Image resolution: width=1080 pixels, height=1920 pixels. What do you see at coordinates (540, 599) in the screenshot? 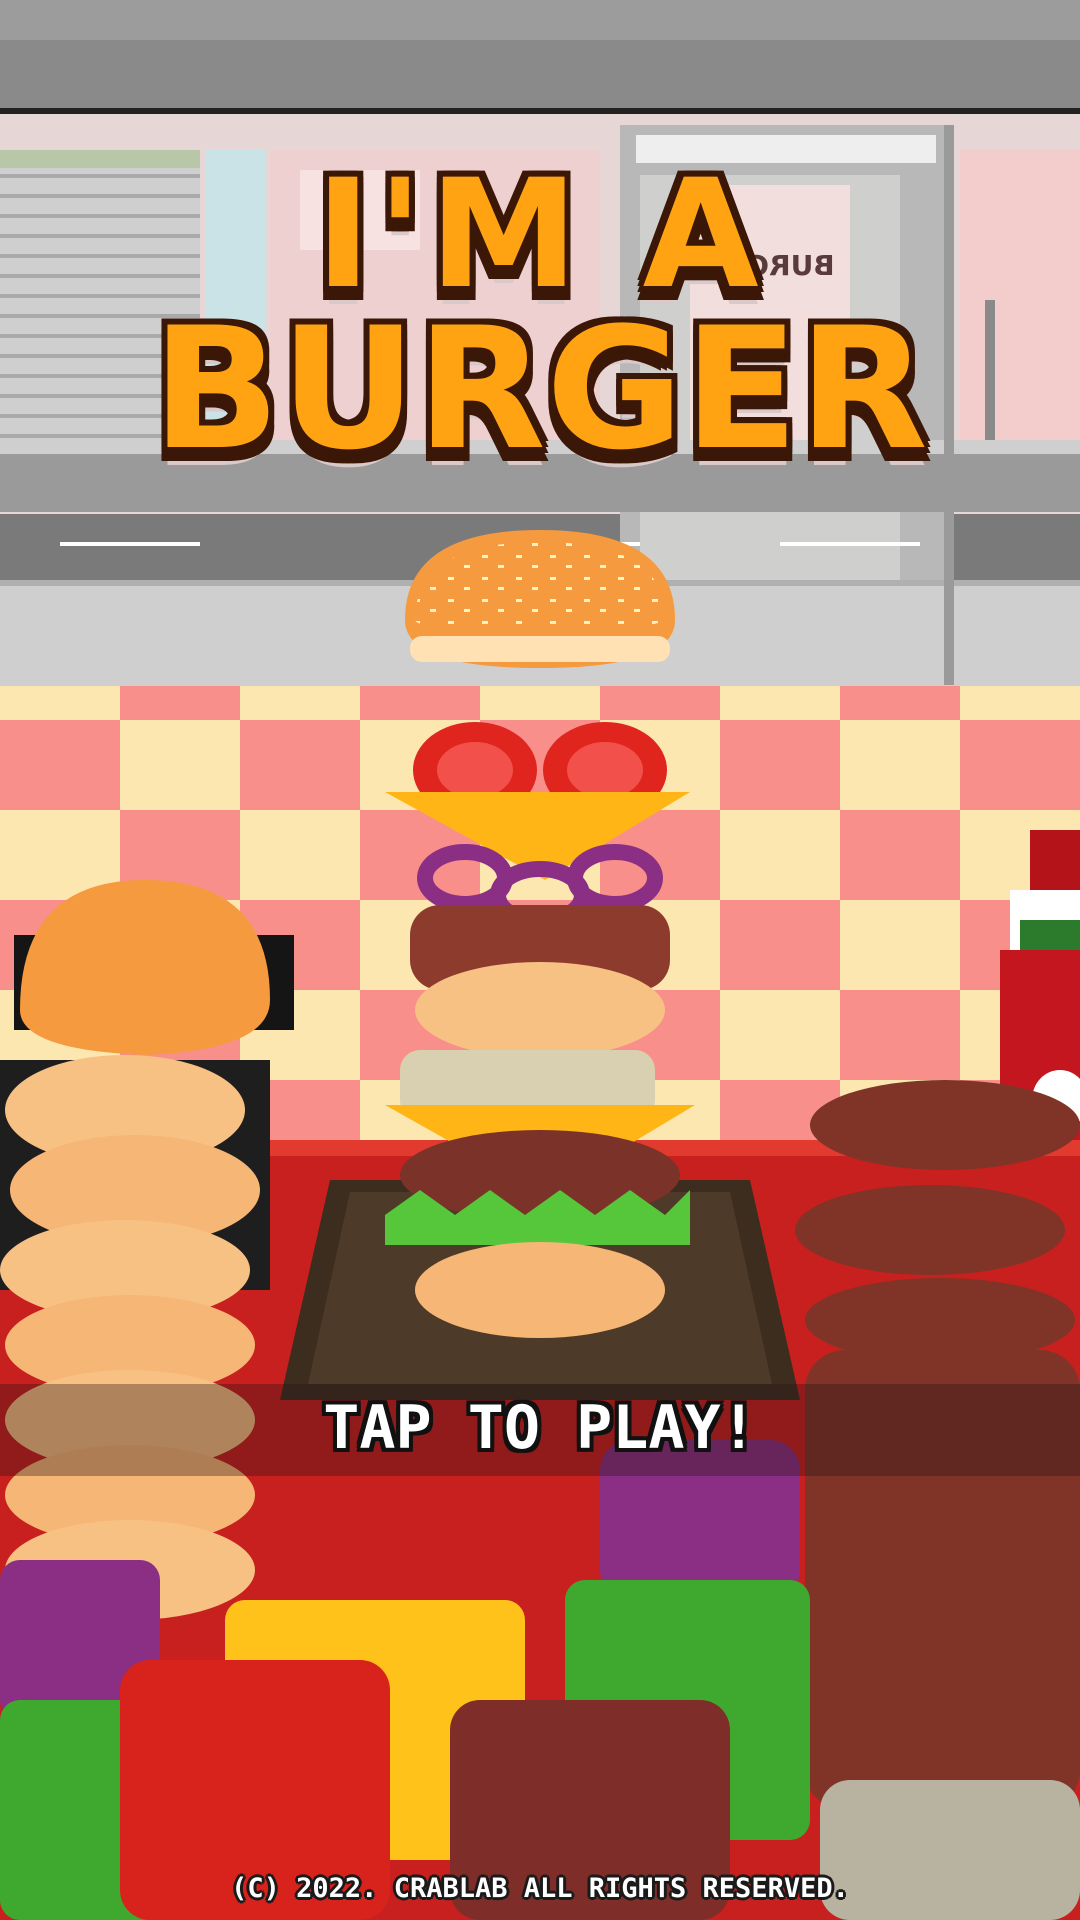
I see `top-bun` at bounding box center [540, 599].